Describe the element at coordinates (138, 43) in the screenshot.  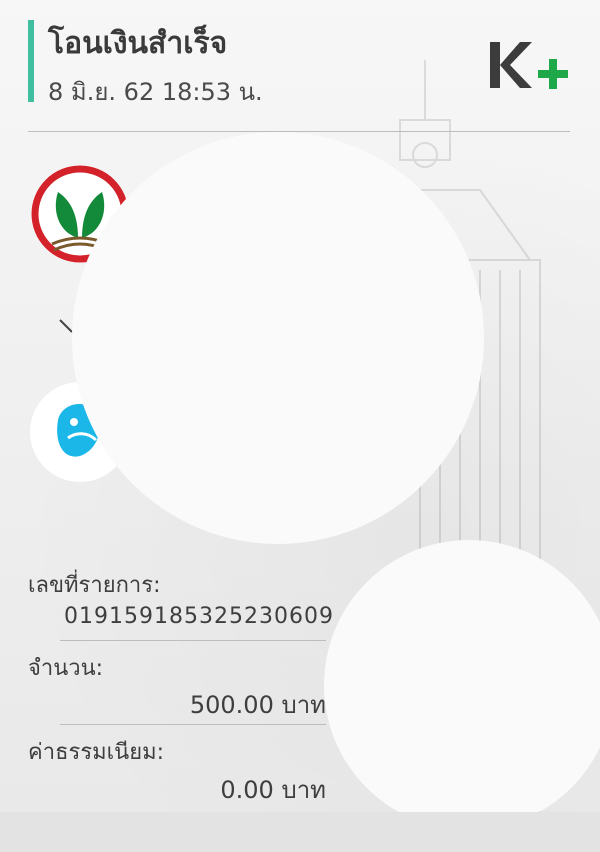
I see `page-title: โอนเงินสำเร็จ` at that location.